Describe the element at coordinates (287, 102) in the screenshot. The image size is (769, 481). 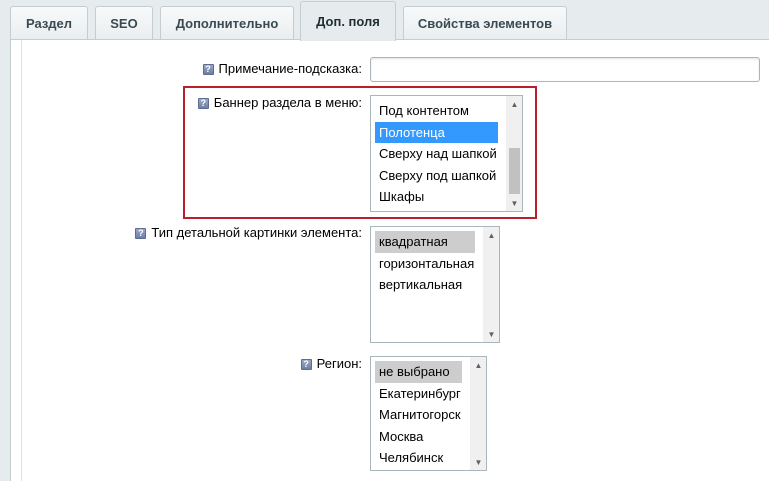
I see `banner-label-text: Баннер раздела в меню:` at that location.